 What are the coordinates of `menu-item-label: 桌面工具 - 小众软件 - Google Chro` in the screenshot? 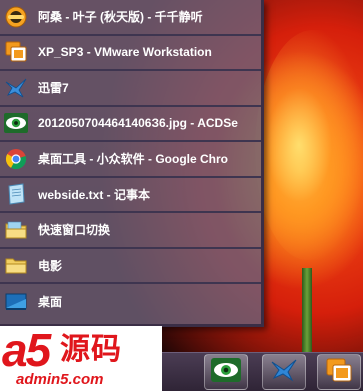 It's located at (133, 159).